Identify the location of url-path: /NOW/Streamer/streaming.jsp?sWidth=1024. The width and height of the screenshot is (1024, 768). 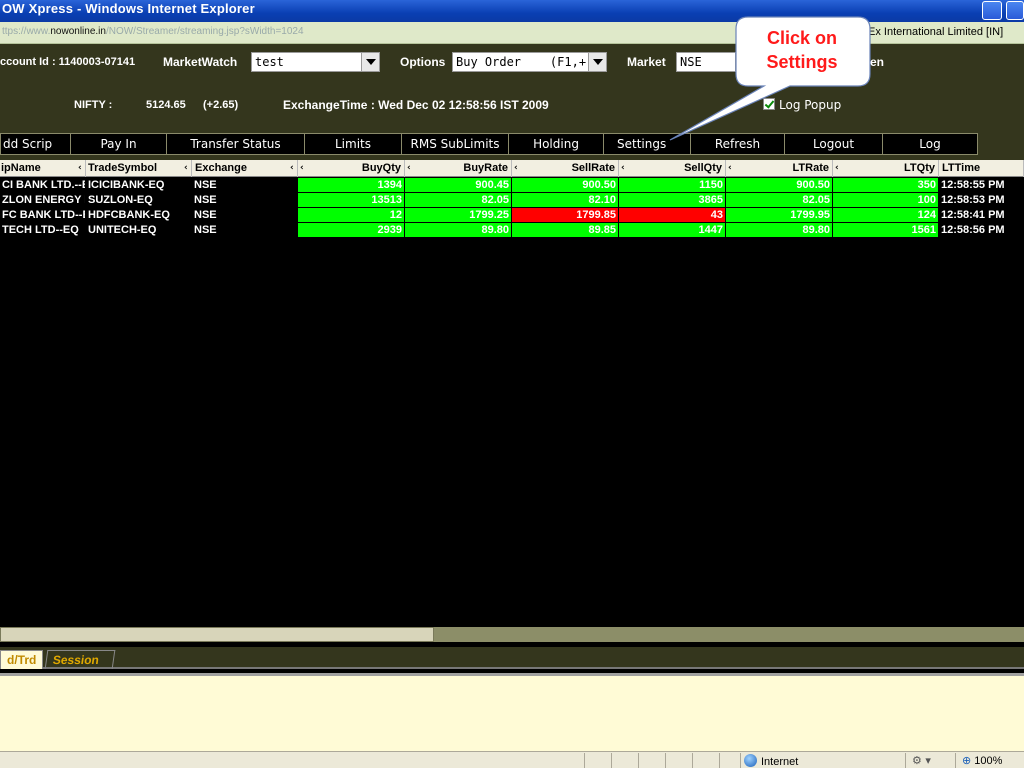
(204, 31).